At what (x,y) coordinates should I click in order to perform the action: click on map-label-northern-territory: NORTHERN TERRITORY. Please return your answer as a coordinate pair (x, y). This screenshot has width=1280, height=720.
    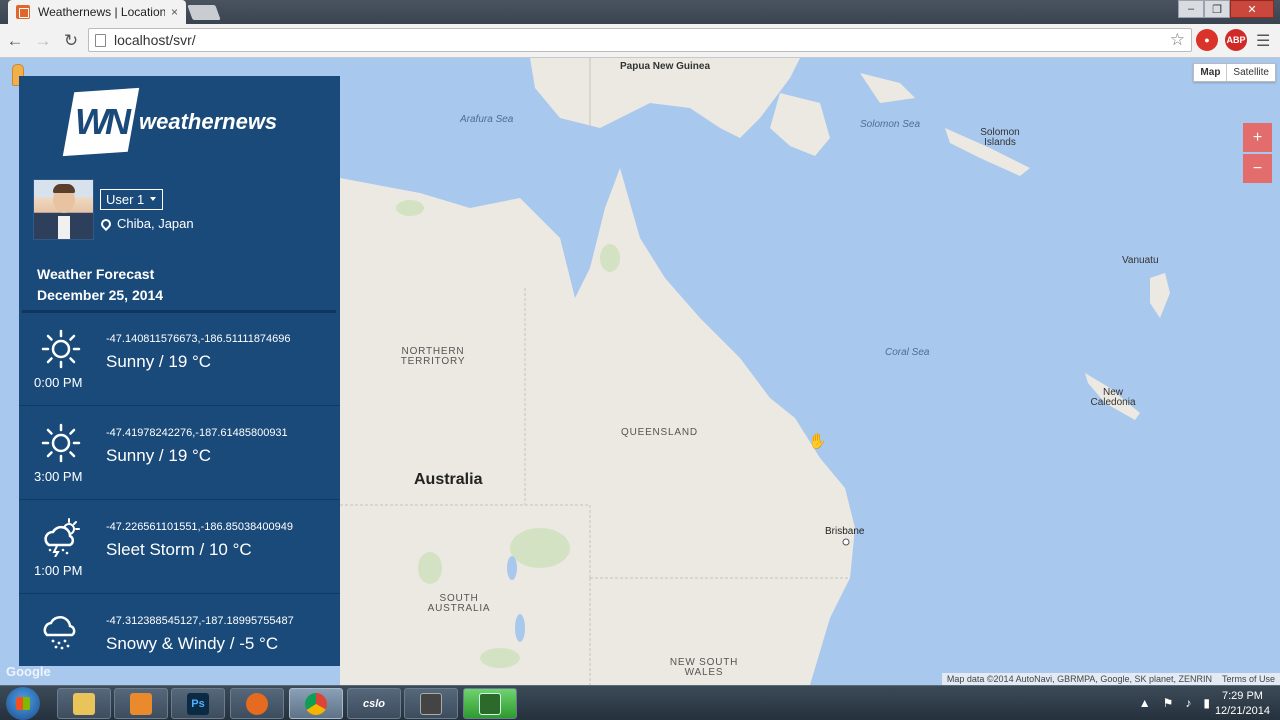
    Looking at the image, I should click on (433, 356).